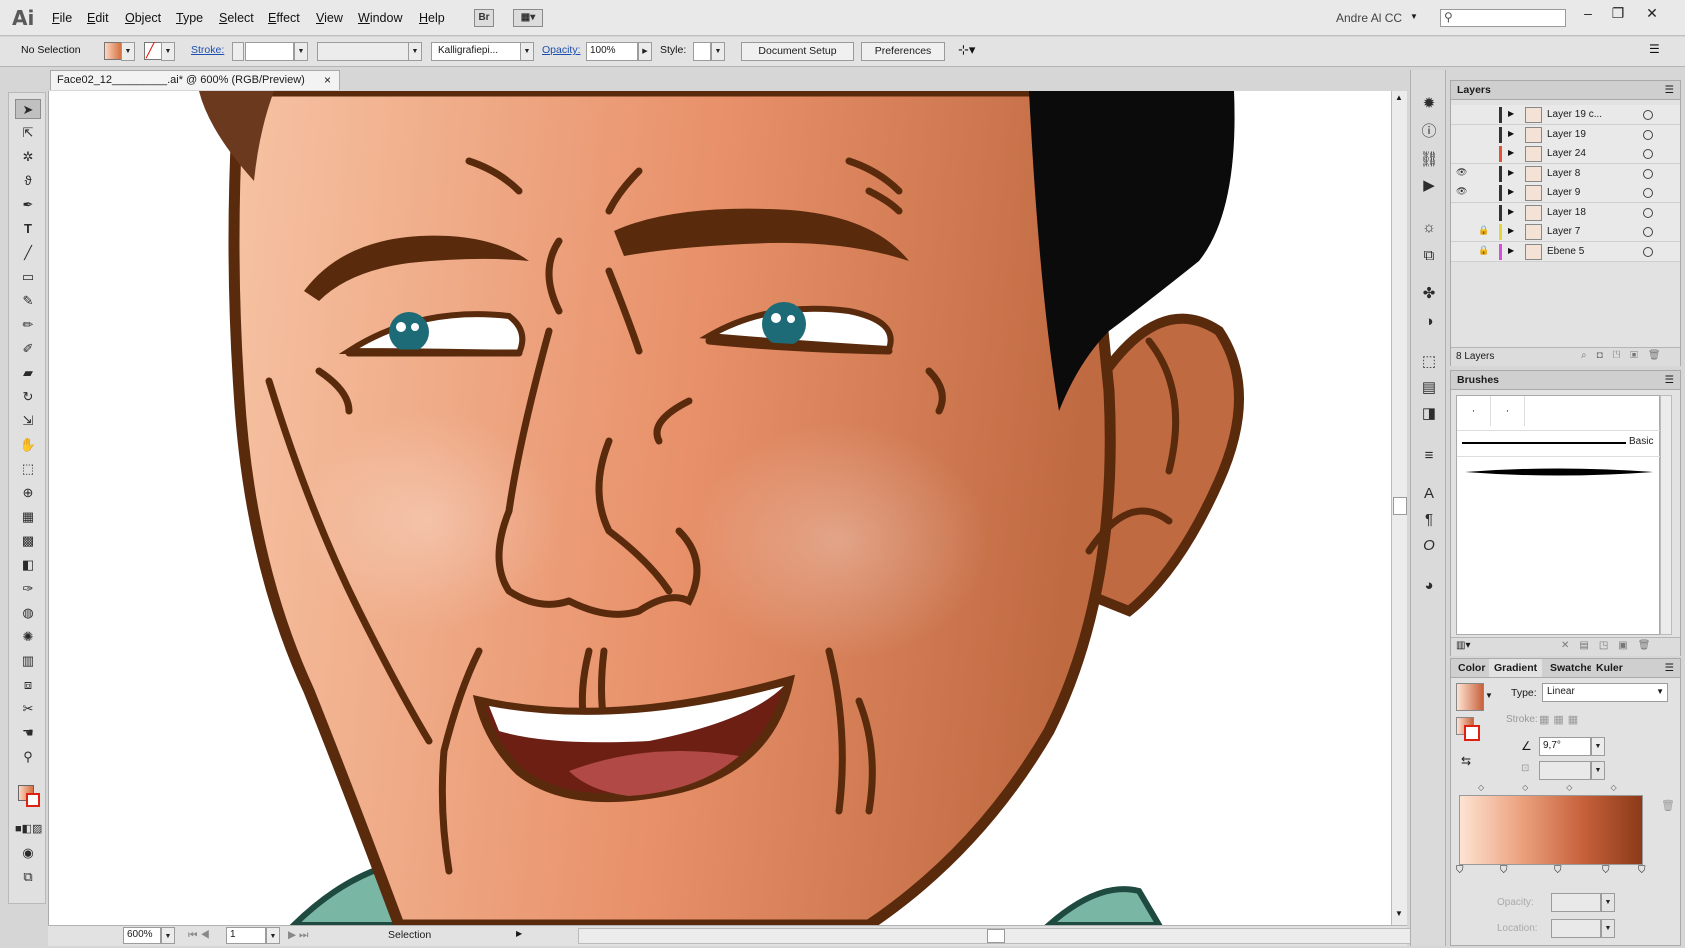 This screenshot has width=1685, height=948. I want to click on pen-tool: ✒, so click(28, 205).